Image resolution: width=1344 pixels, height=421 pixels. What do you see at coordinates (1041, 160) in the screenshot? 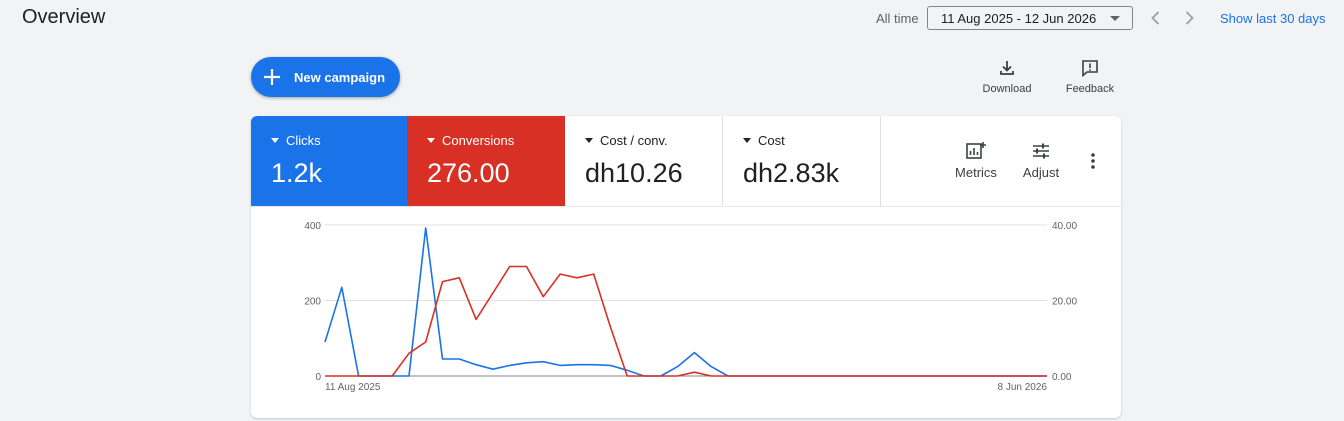
I see `adjust-button: Adjust` at bounding box center [1041, 160].